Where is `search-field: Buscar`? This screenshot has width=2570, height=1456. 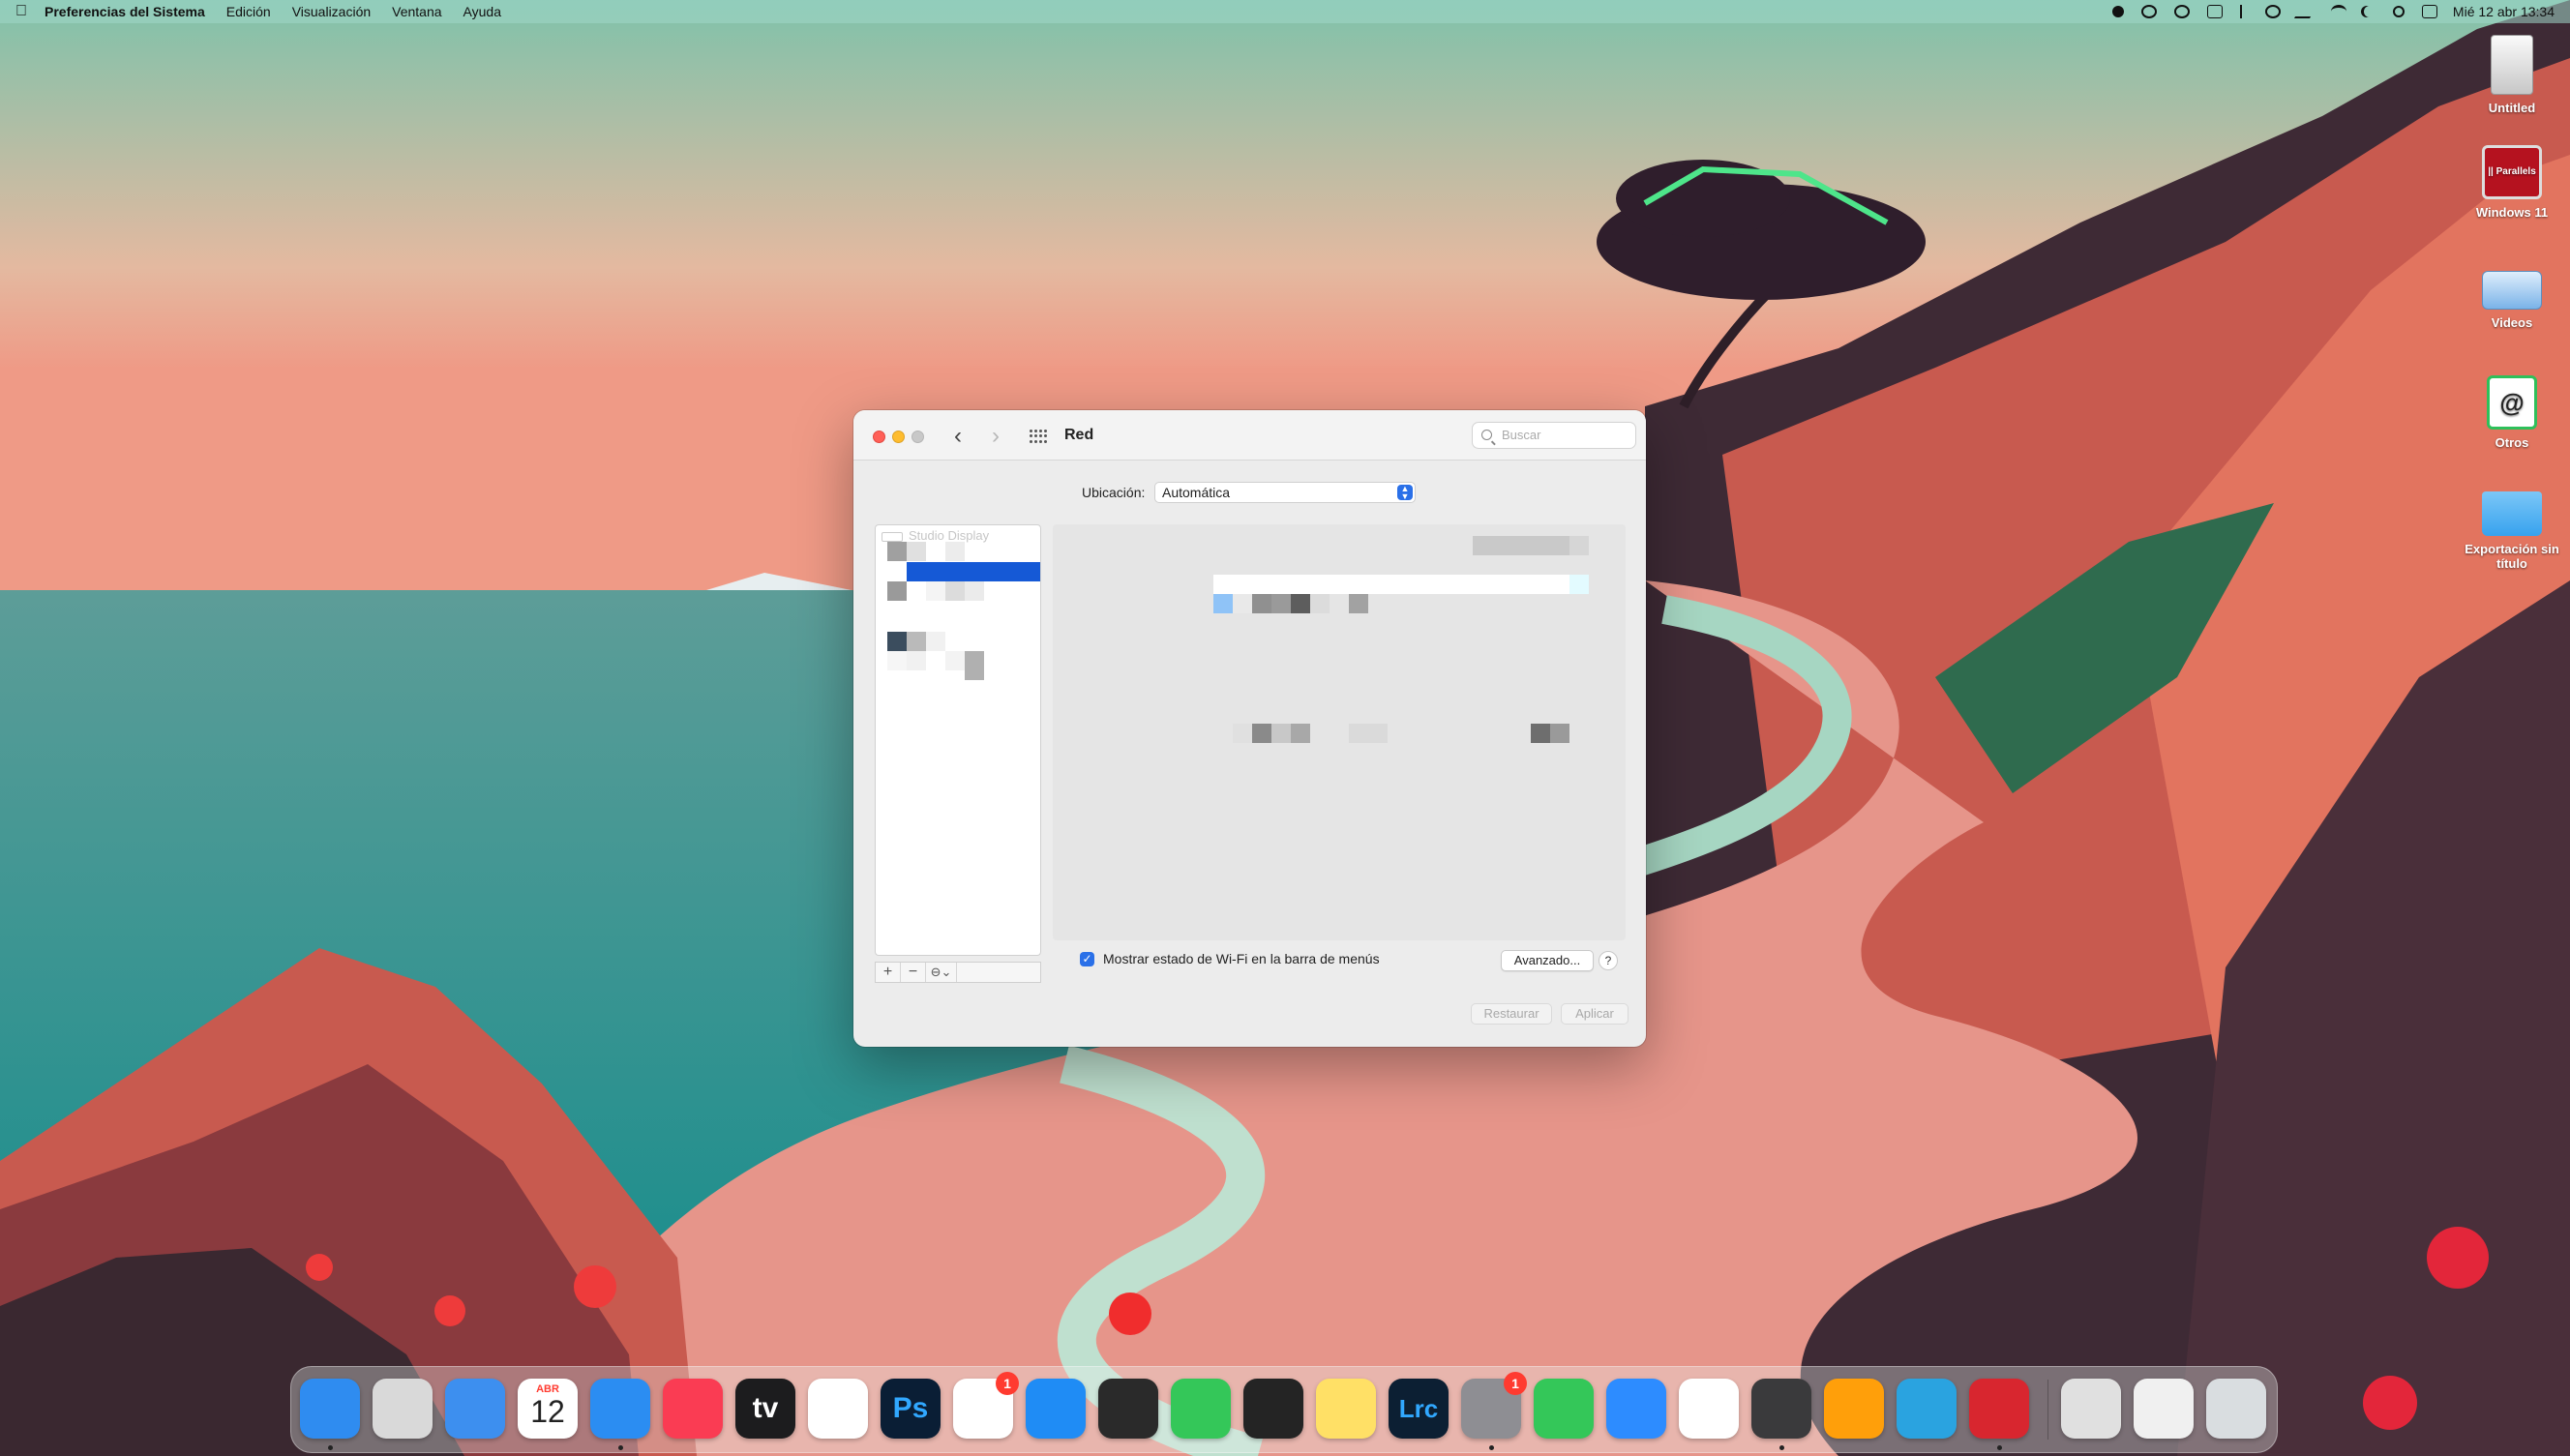
search-field: Buscar is located at coordinates (1554, 436).